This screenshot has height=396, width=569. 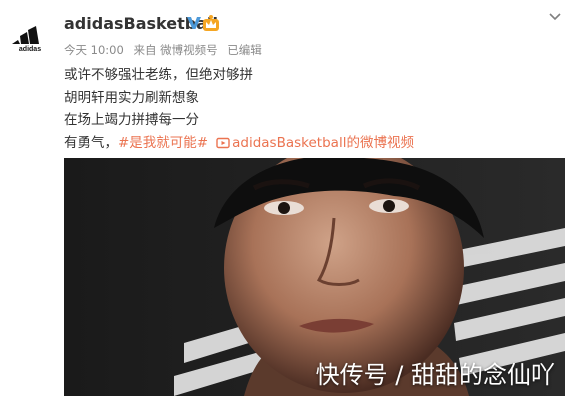 I want to click on post-meta: 今天 10:00 来自 微博视频号 已编辑, so click(x=166, y=50).